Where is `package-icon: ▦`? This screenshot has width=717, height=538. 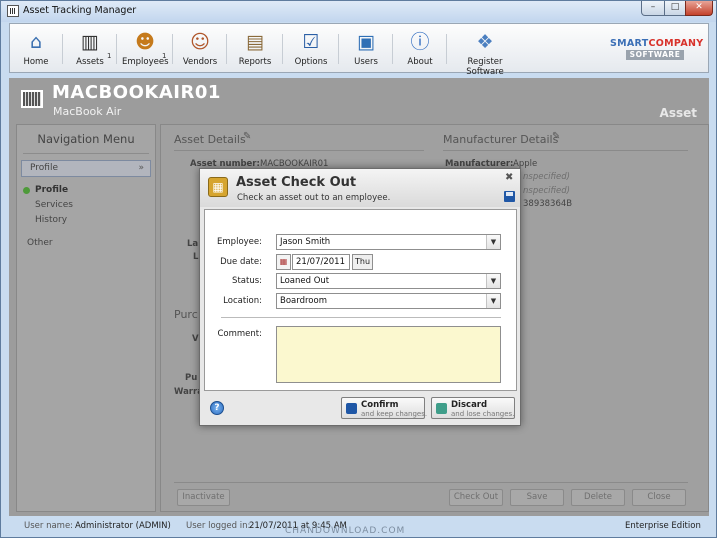
package-icon: ▦ is located at coordinates (218, 187).